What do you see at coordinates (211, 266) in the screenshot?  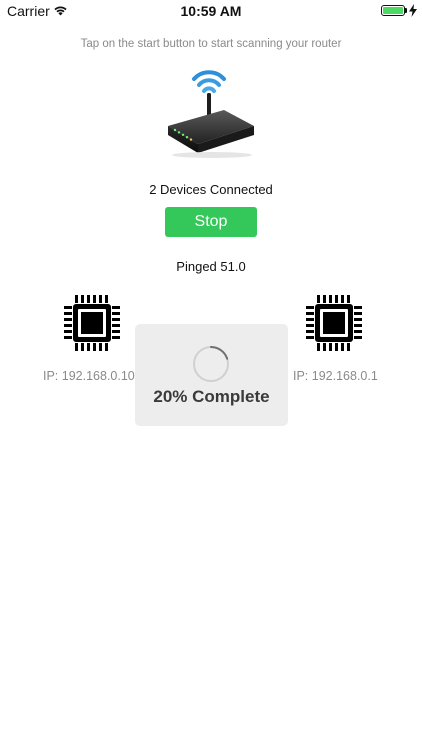 I see `pinged-status: Pinged 51.0` at bounding box center [211, 266].